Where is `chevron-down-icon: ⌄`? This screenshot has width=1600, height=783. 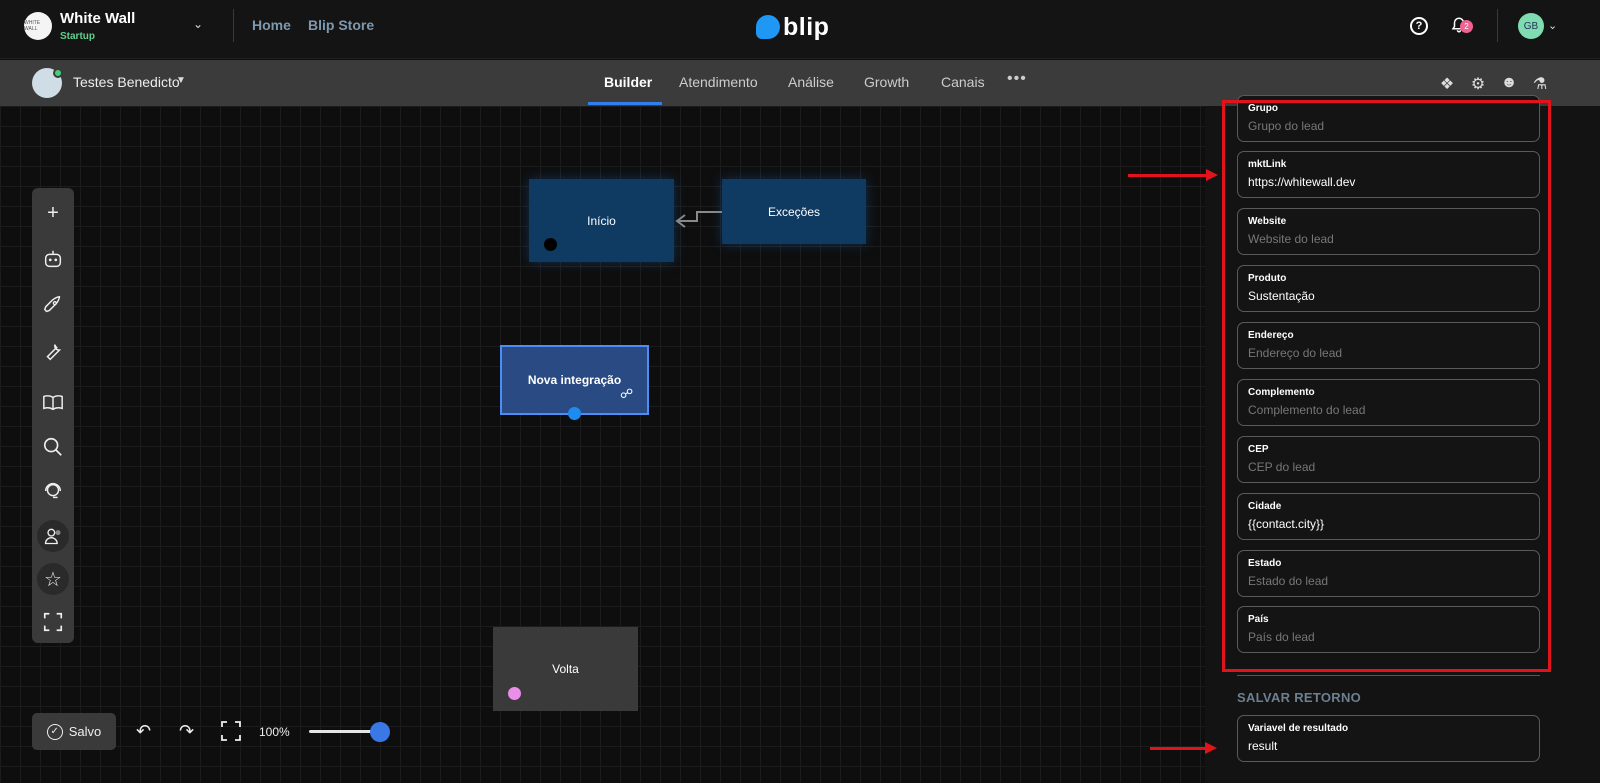 chevron-down-icon: ⌄ is located at coordinates (1552, 25).